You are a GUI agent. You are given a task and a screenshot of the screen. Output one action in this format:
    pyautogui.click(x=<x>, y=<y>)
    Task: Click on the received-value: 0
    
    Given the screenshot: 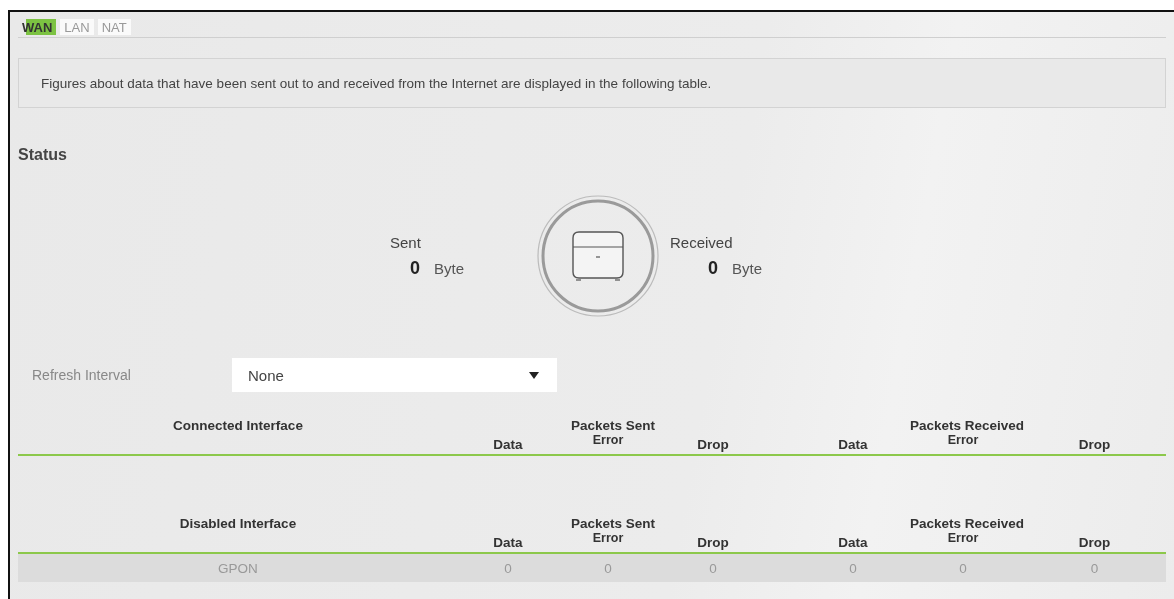 What is the action you would take?
    pyautogui.click(x=713, y=268)
    